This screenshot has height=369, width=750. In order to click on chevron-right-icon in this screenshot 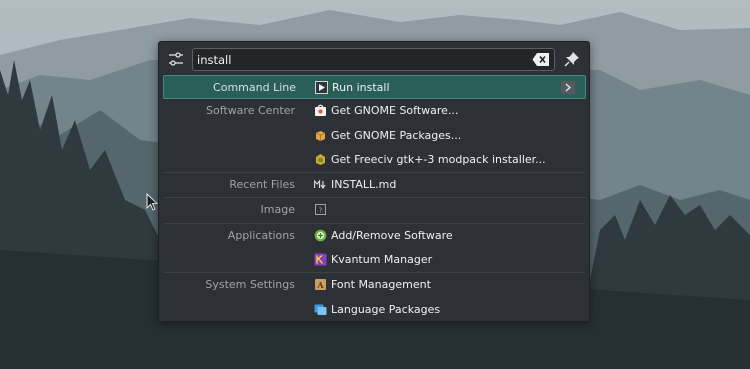, I will do `click(568, 87)`.